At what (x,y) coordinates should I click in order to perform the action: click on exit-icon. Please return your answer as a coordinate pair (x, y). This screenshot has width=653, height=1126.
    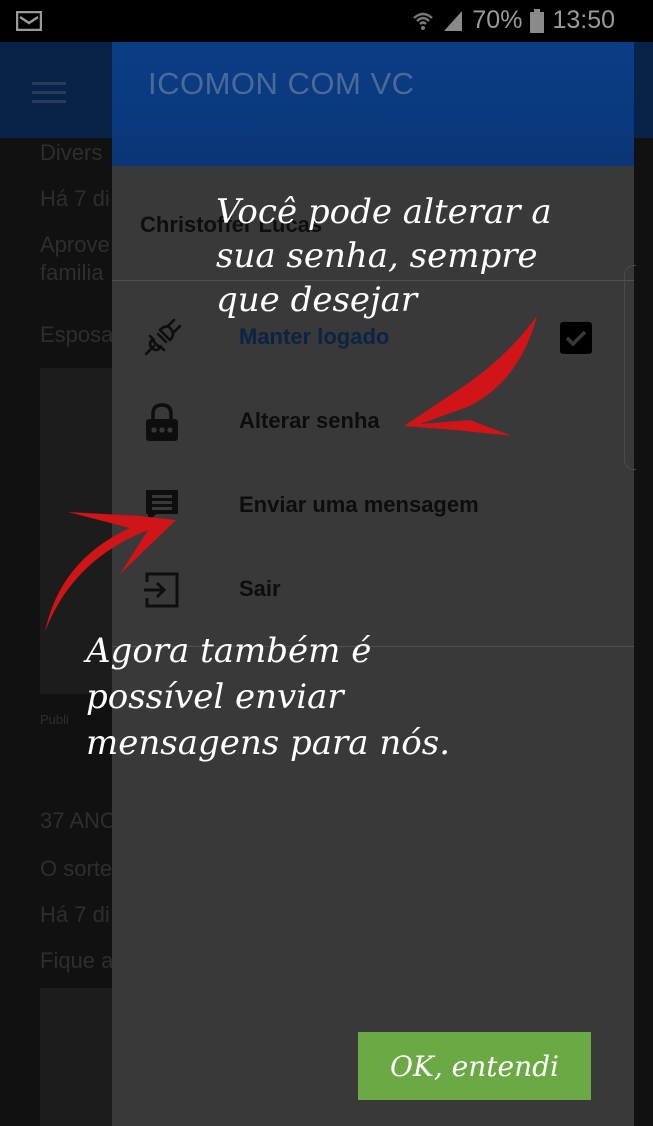
    Looking at the image, I should click on (161, 590).